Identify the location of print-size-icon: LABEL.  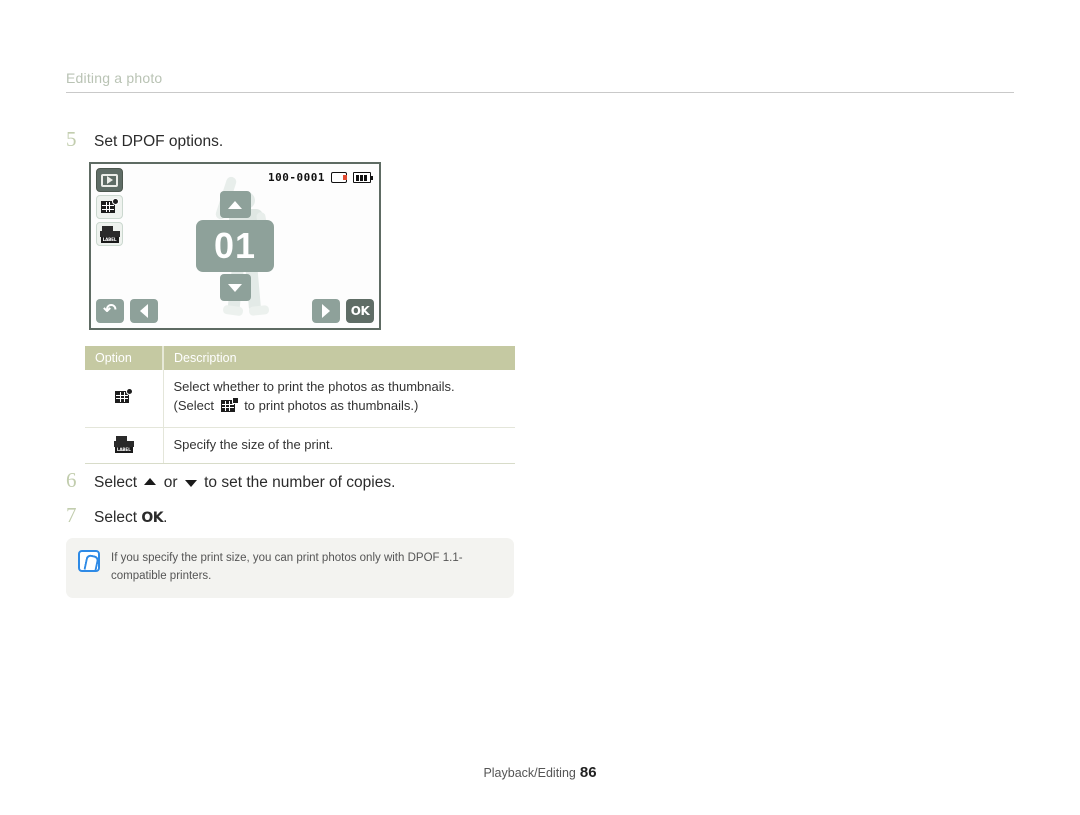
(109, 234).